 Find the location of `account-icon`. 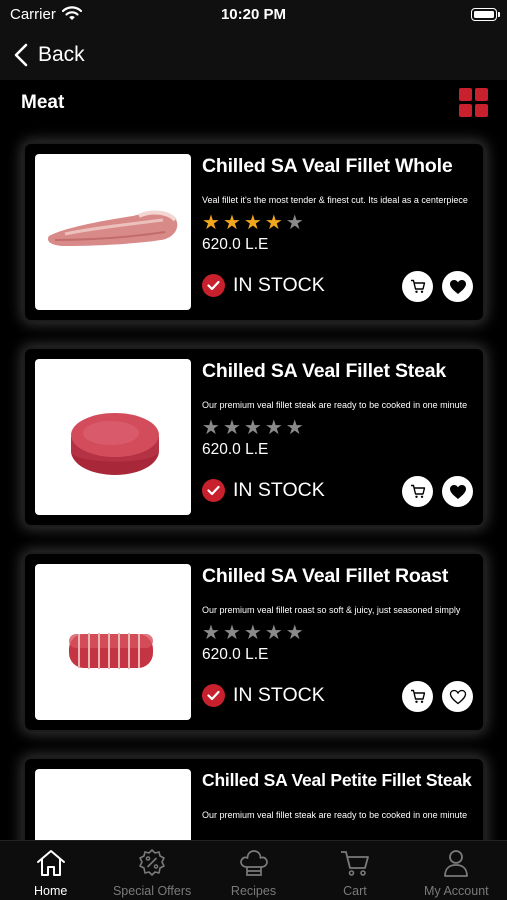

account-icon is located at coordinates (456, 863).